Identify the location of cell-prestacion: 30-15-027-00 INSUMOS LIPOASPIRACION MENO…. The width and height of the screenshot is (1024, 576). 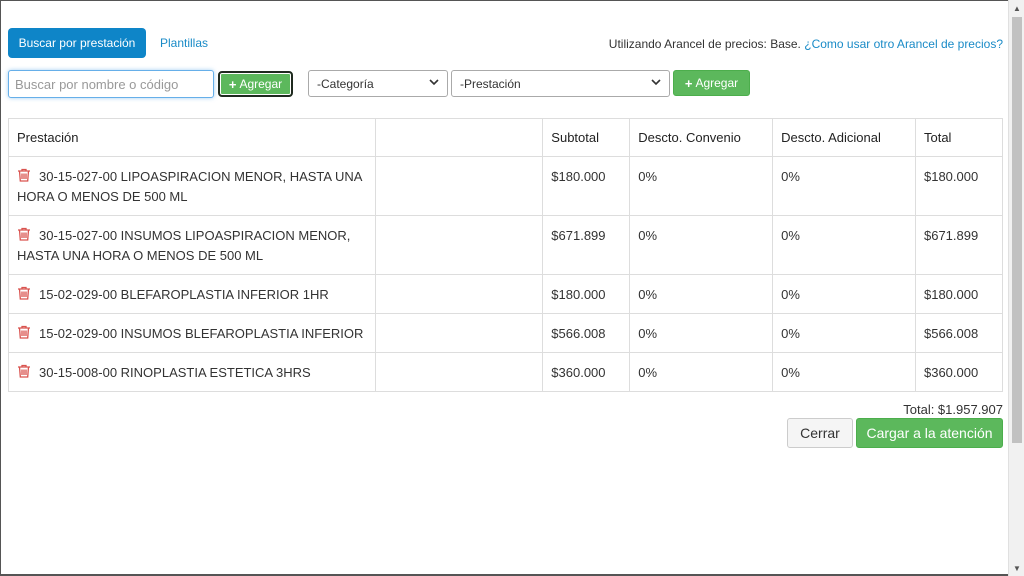
(192, 245).